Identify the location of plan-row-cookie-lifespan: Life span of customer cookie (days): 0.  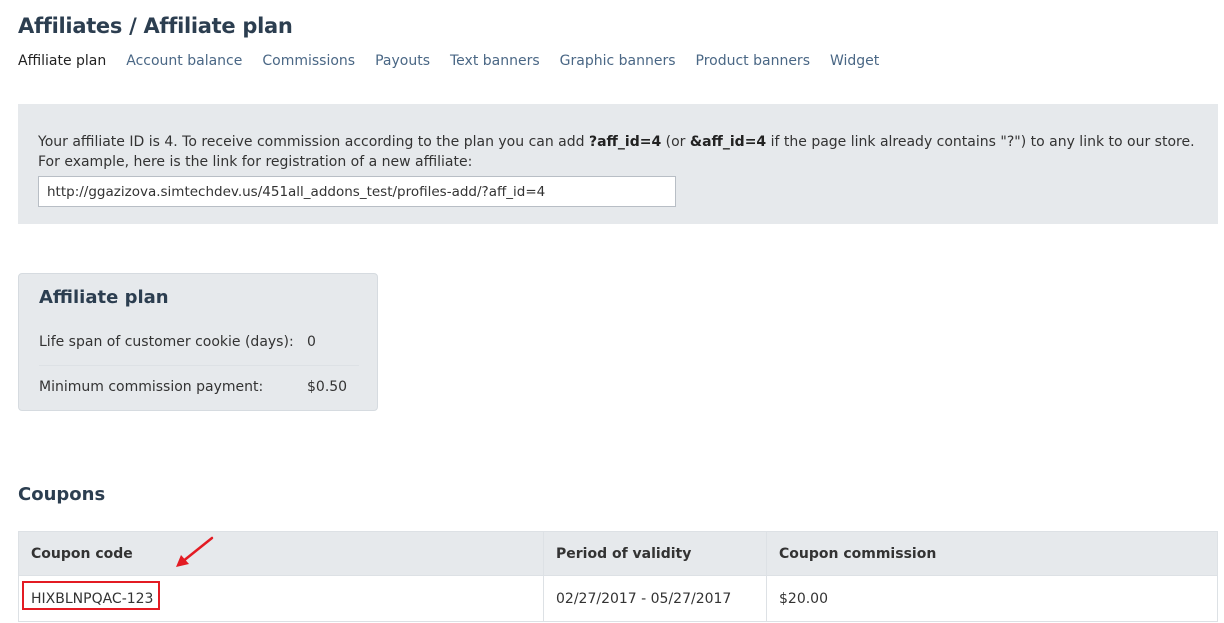
(199, 343).